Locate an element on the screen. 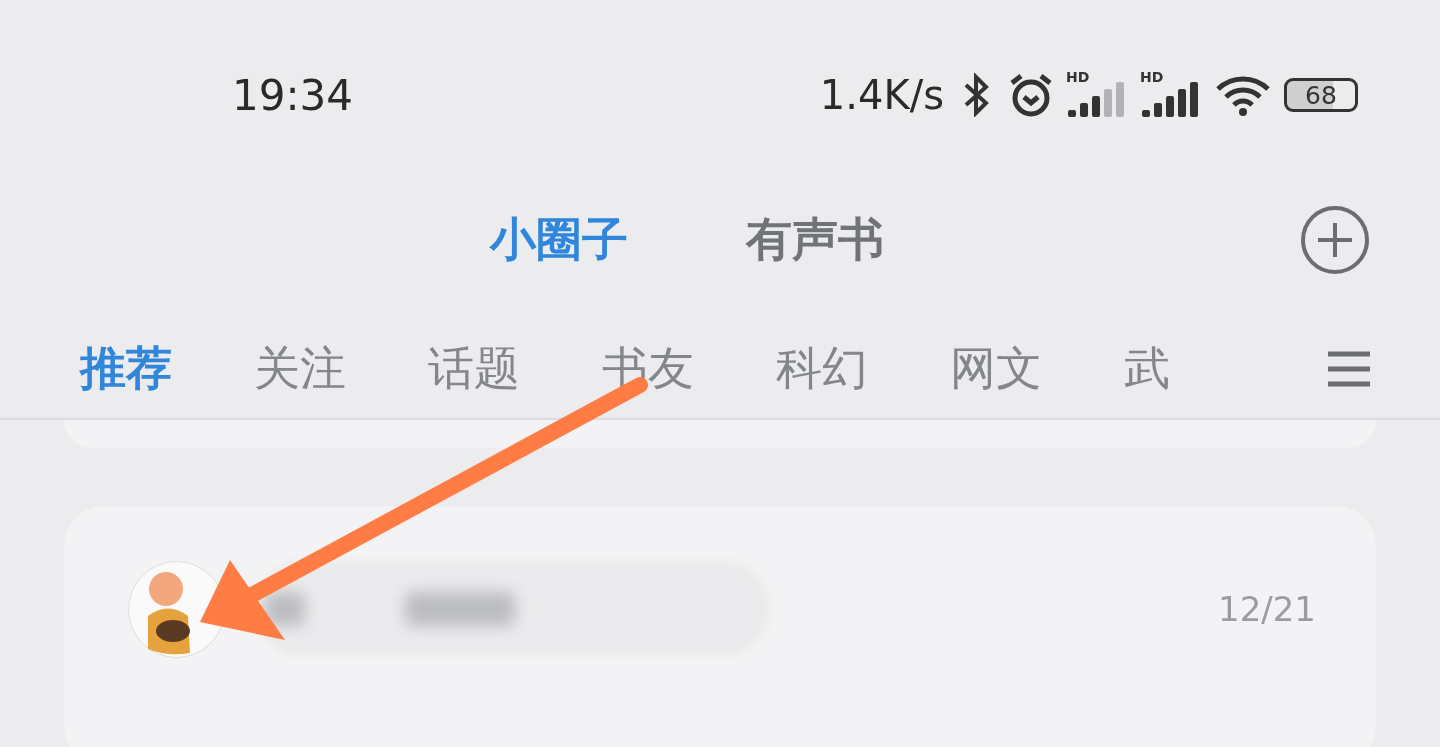  network-speed: 1.4K/s is located at coordinates (881, 95).